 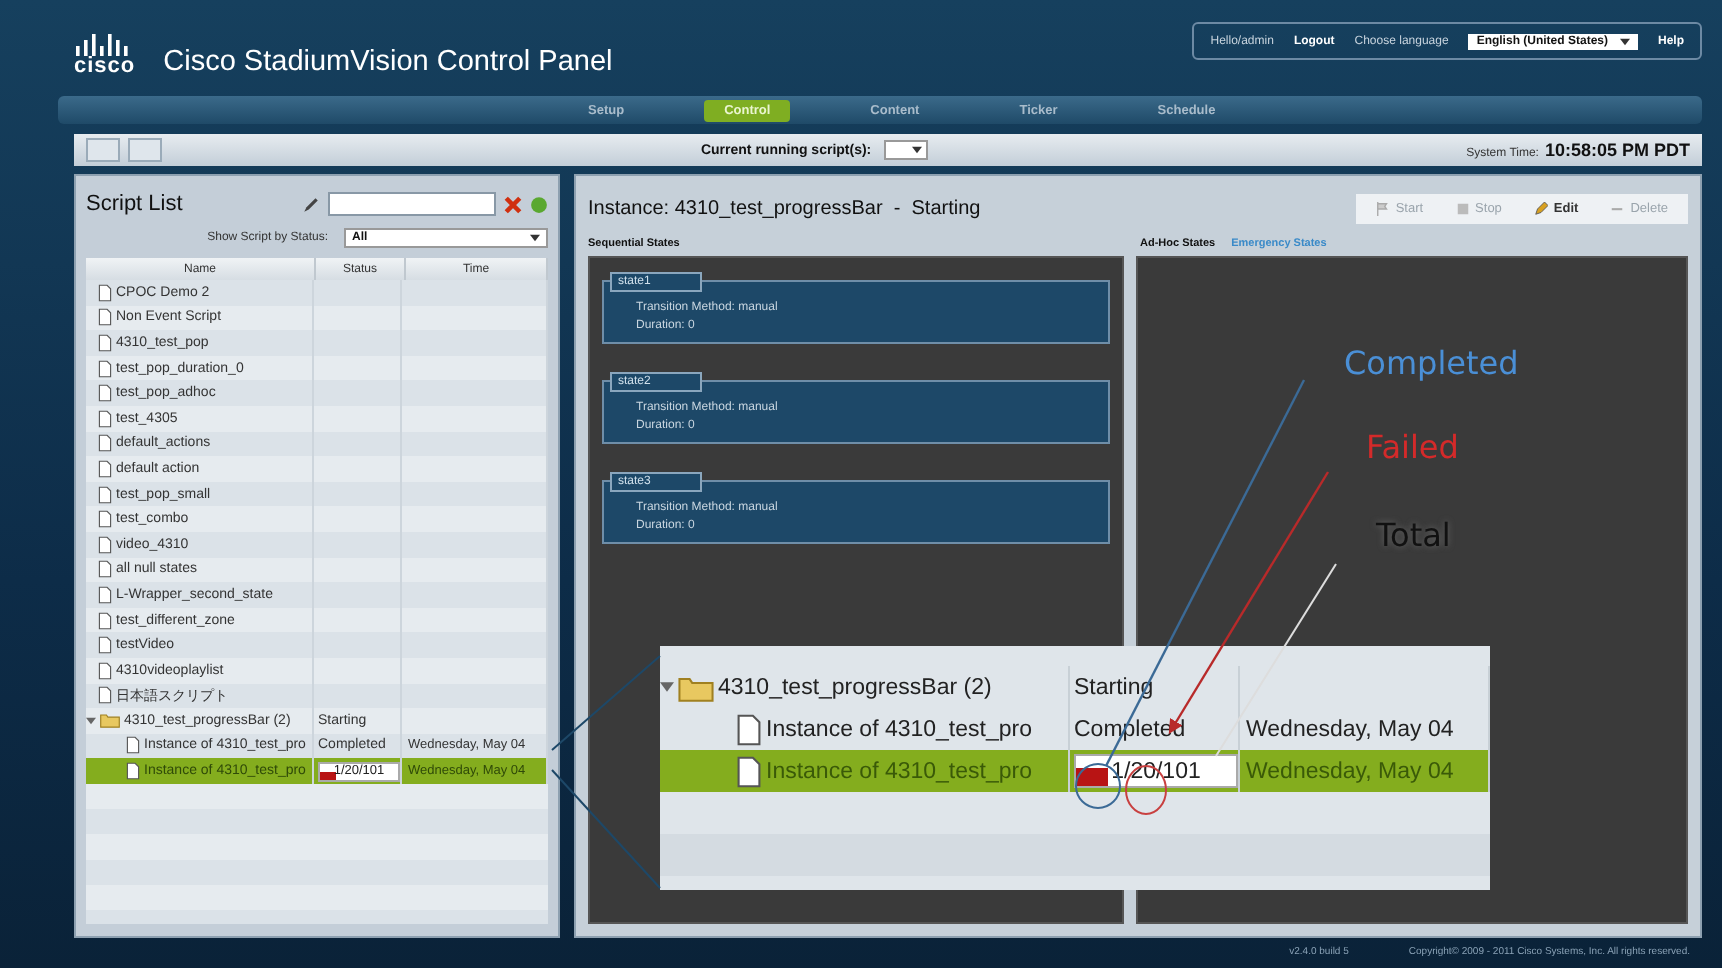 What do you see at coordinates (899, 729) in the screenshot?
I see `script-name: Instance of 4310_test_pro` at bounding box center [899, 729].